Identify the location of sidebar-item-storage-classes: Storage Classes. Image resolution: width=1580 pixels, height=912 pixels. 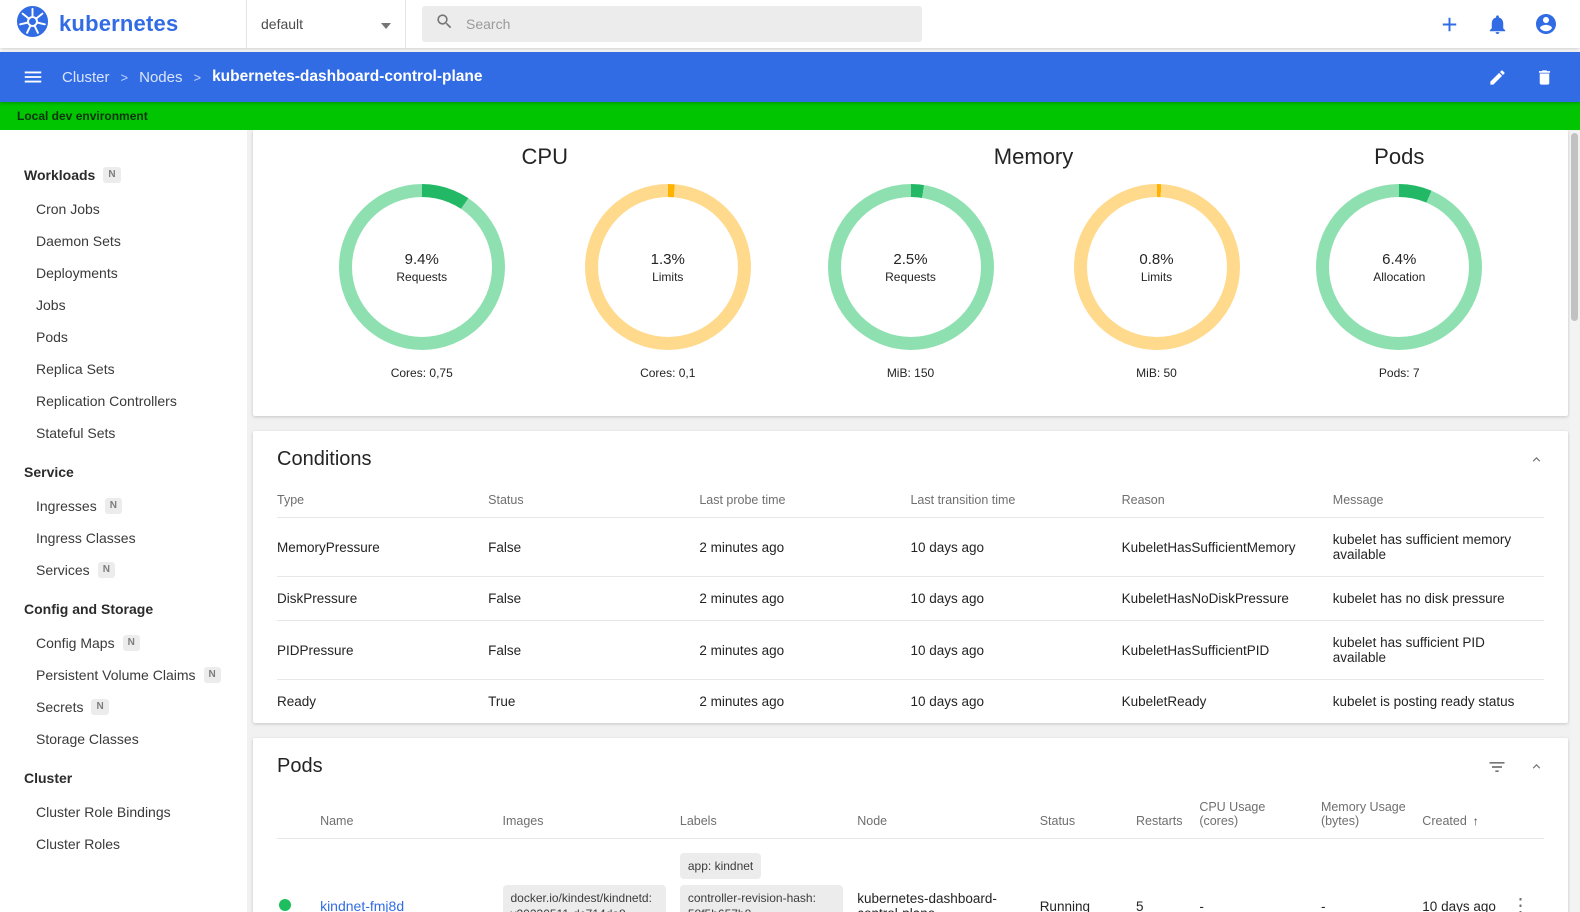
(123, 739).